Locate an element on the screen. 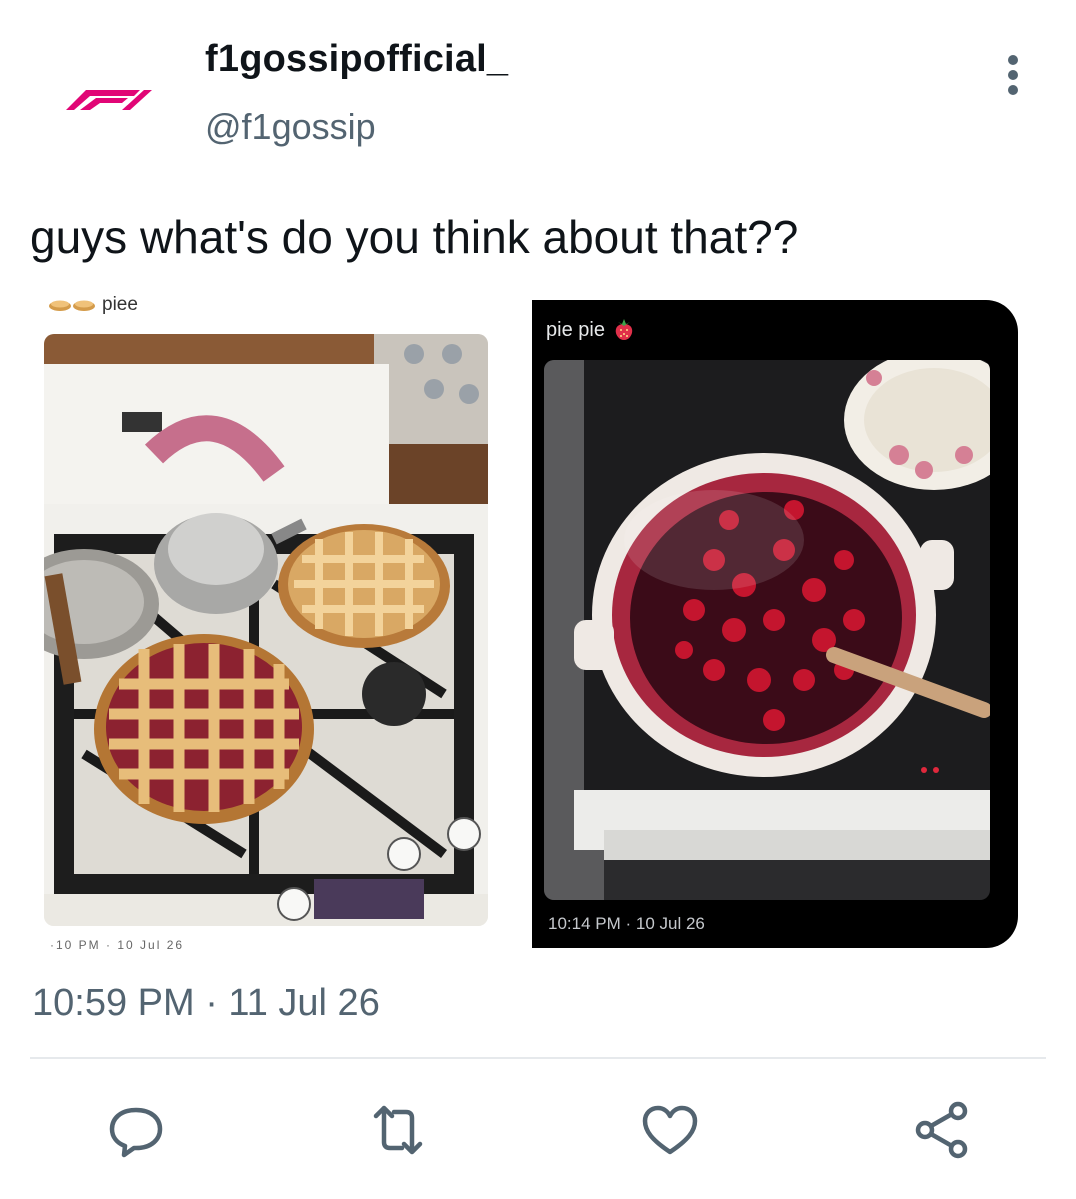 Image resolution: width=1076 pixels, height=1199 pixels. like-icon is located at coordinates (670, 1130).